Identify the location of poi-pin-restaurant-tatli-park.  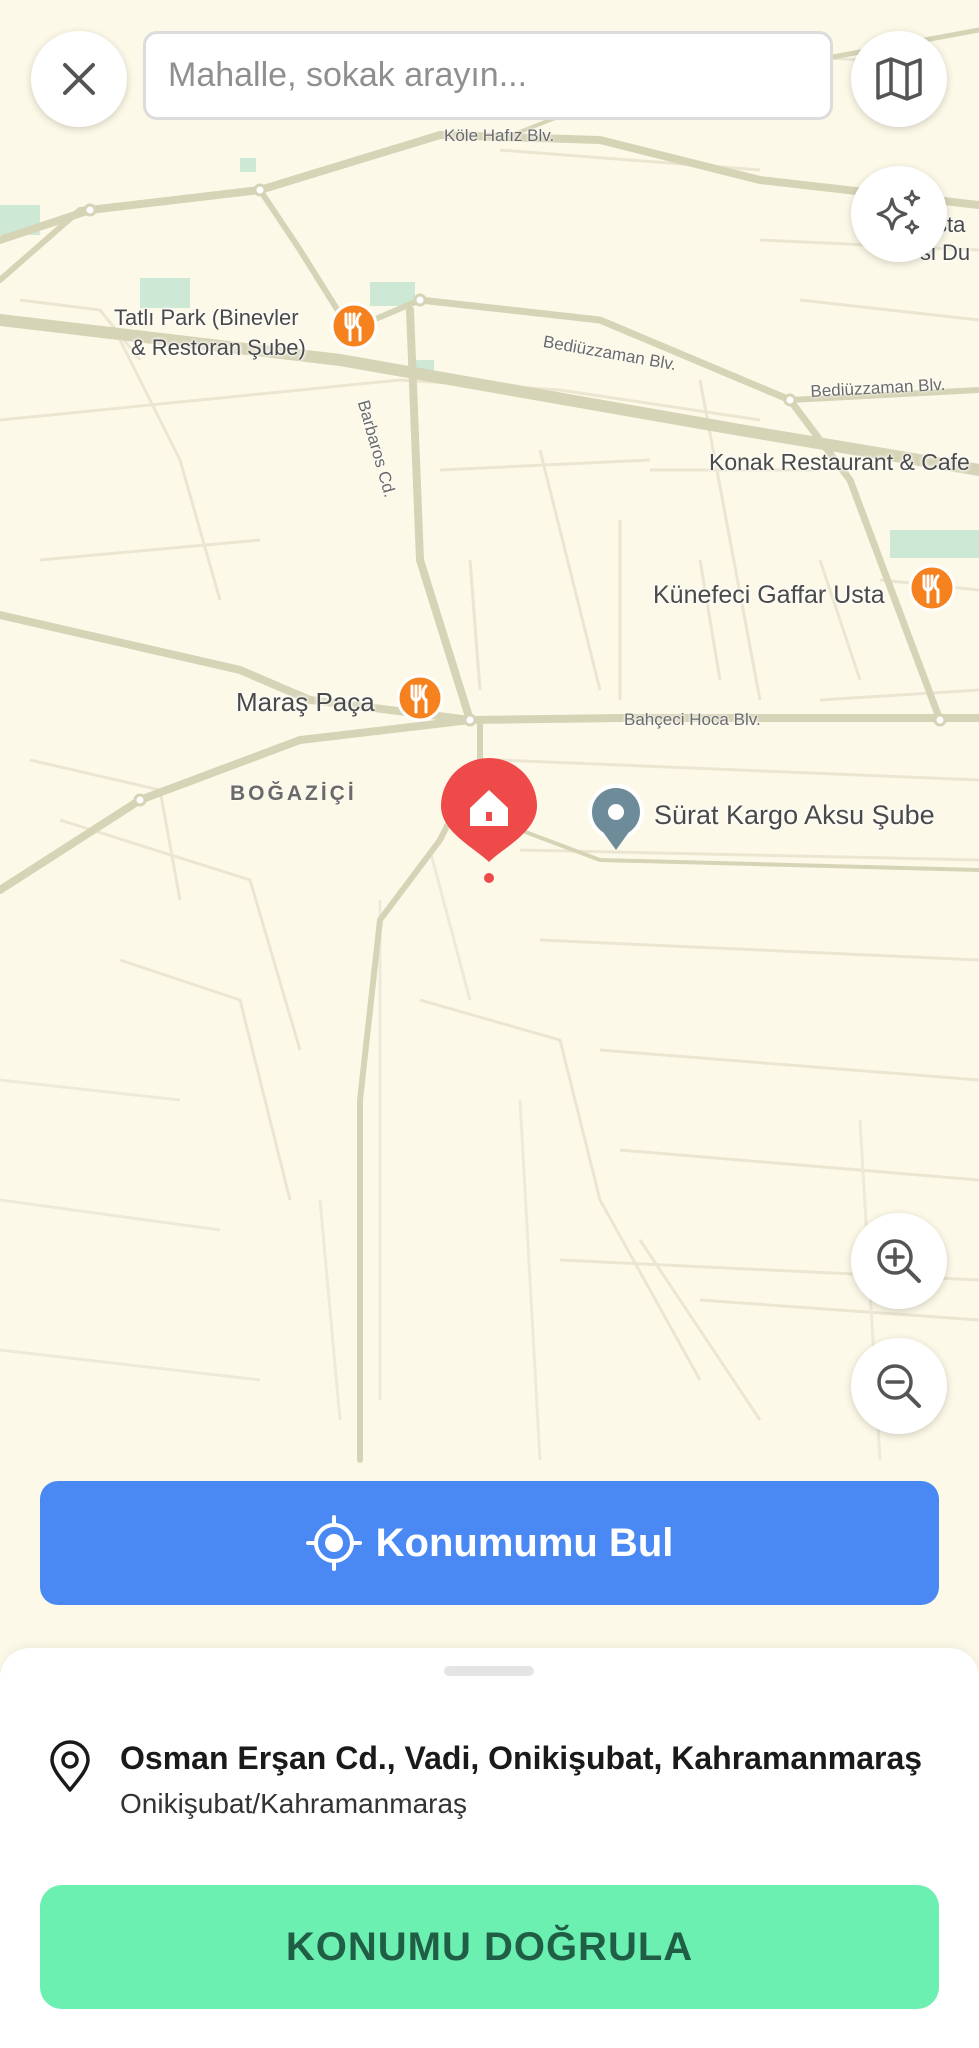
(354, 330).